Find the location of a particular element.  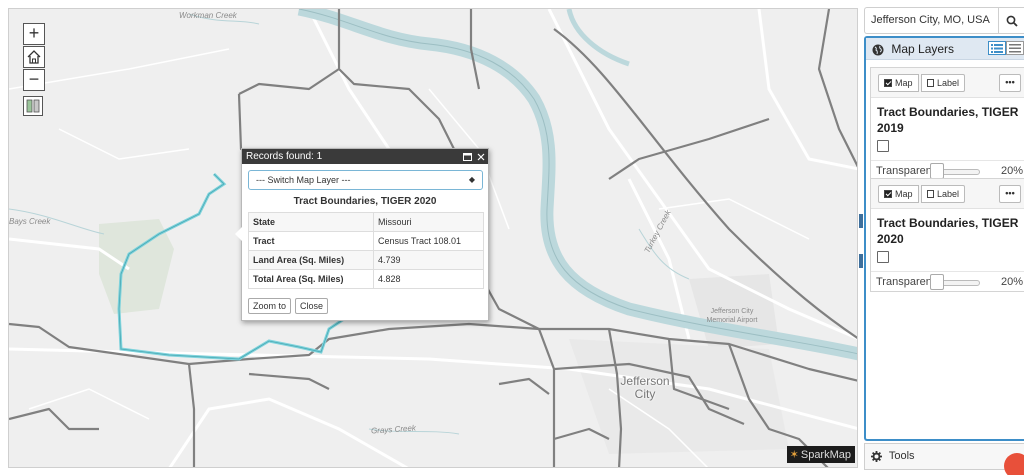

detail-list-icon is located at coordinates (997, 48).